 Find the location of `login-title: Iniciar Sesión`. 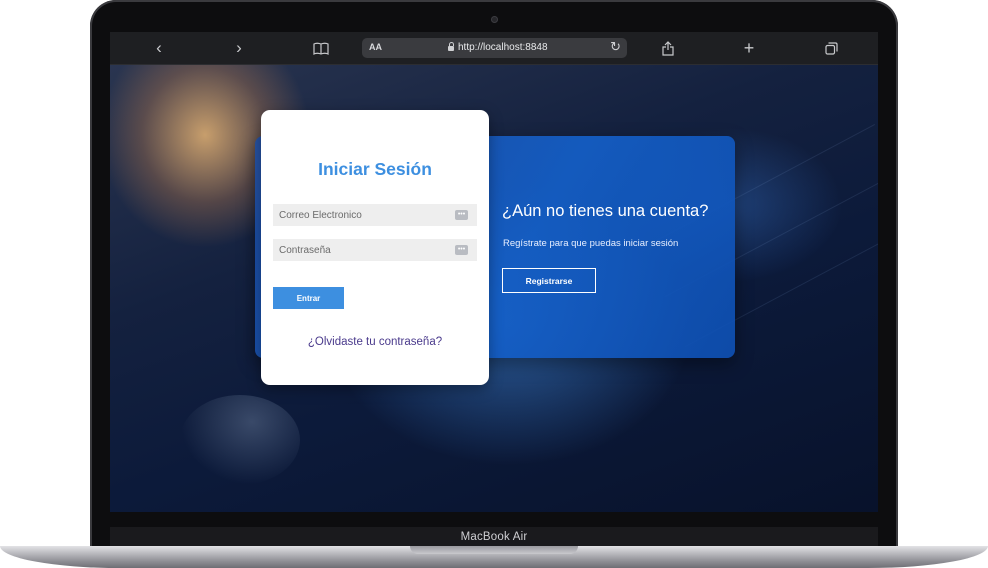

login-title: Iniciar Sesión is located at coordinates (375, 169).